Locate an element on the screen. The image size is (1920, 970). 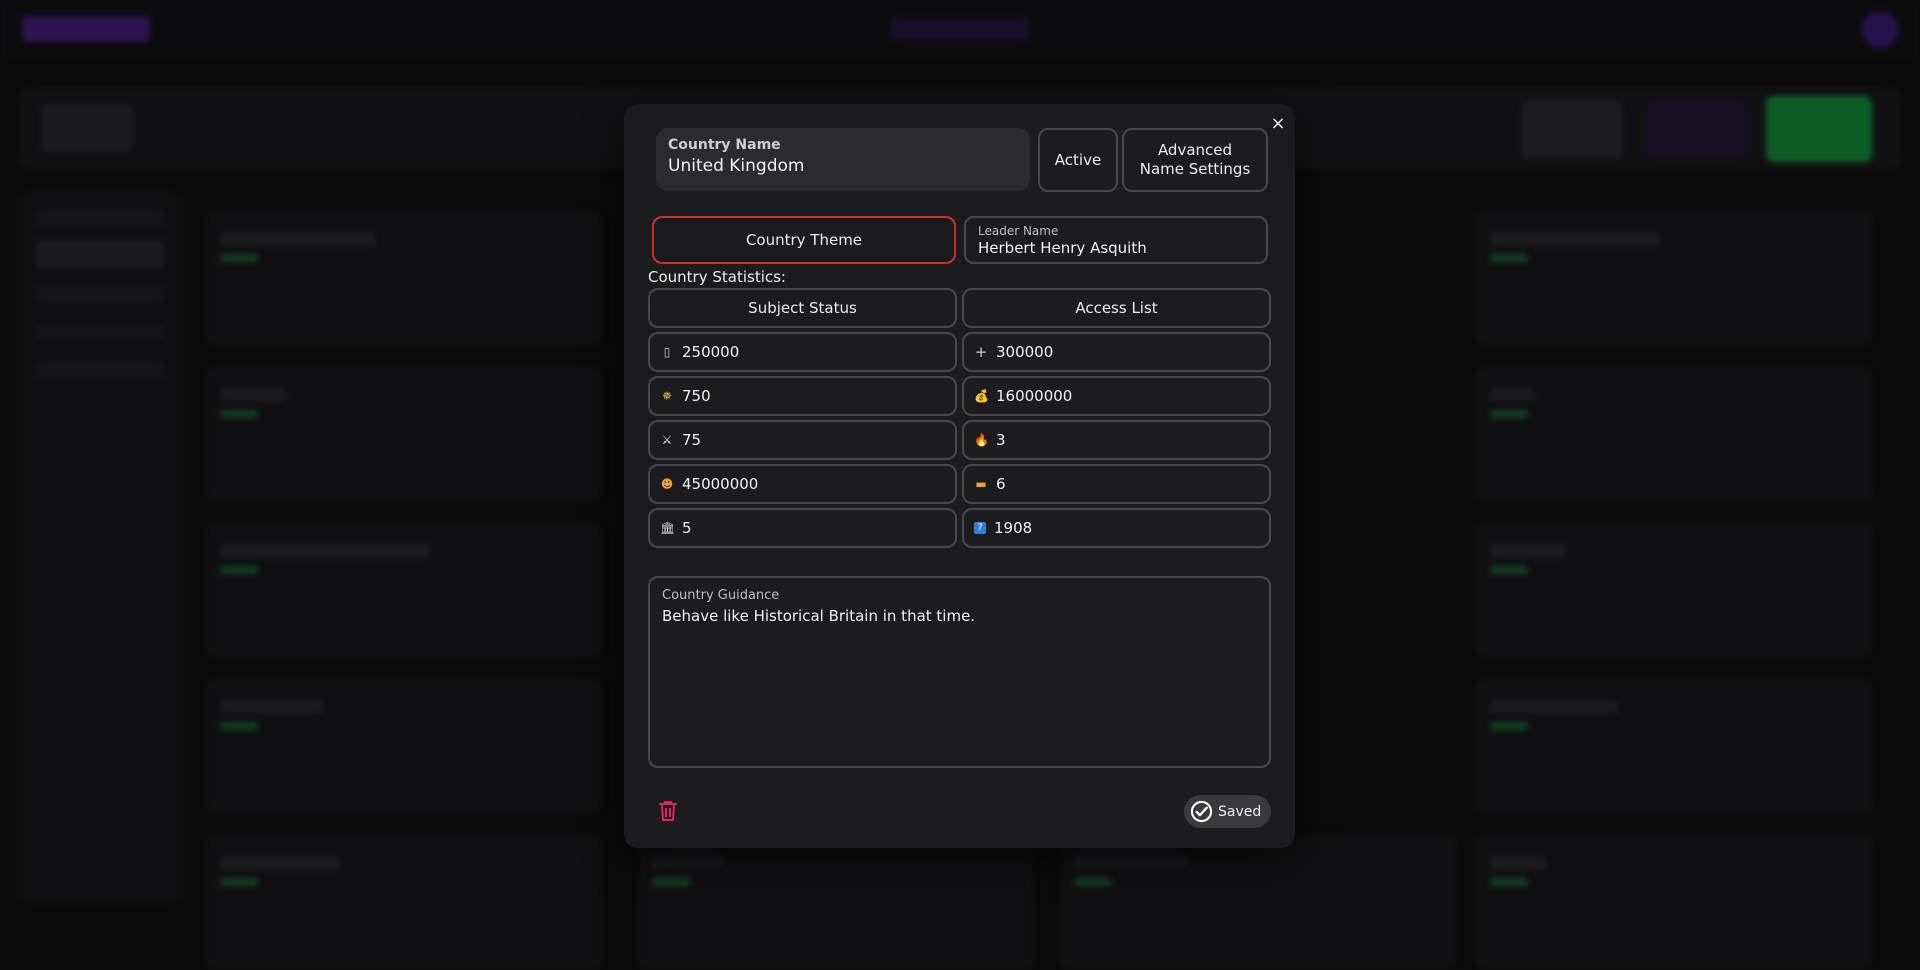
leader-name-value: Herbert Henry Asquith is located at coordinates (1116, 248).